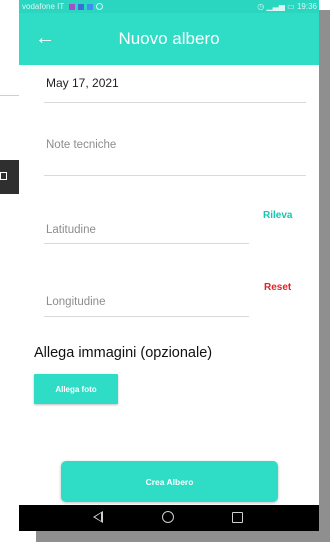 The image size is (334, 547). I want to click on attach-images-heading: Allega immagini (opzionale), so click(123, 353).